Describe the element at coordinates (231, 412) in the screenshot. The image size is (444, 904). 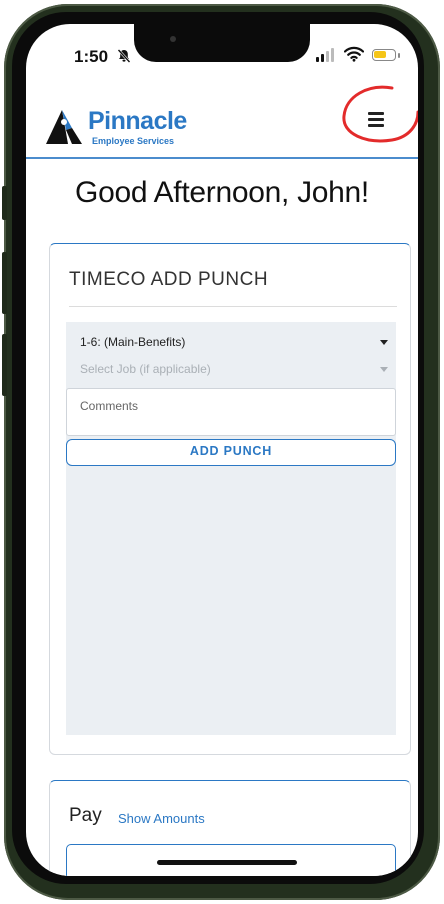
I see `comments-field: Comments` at that location.